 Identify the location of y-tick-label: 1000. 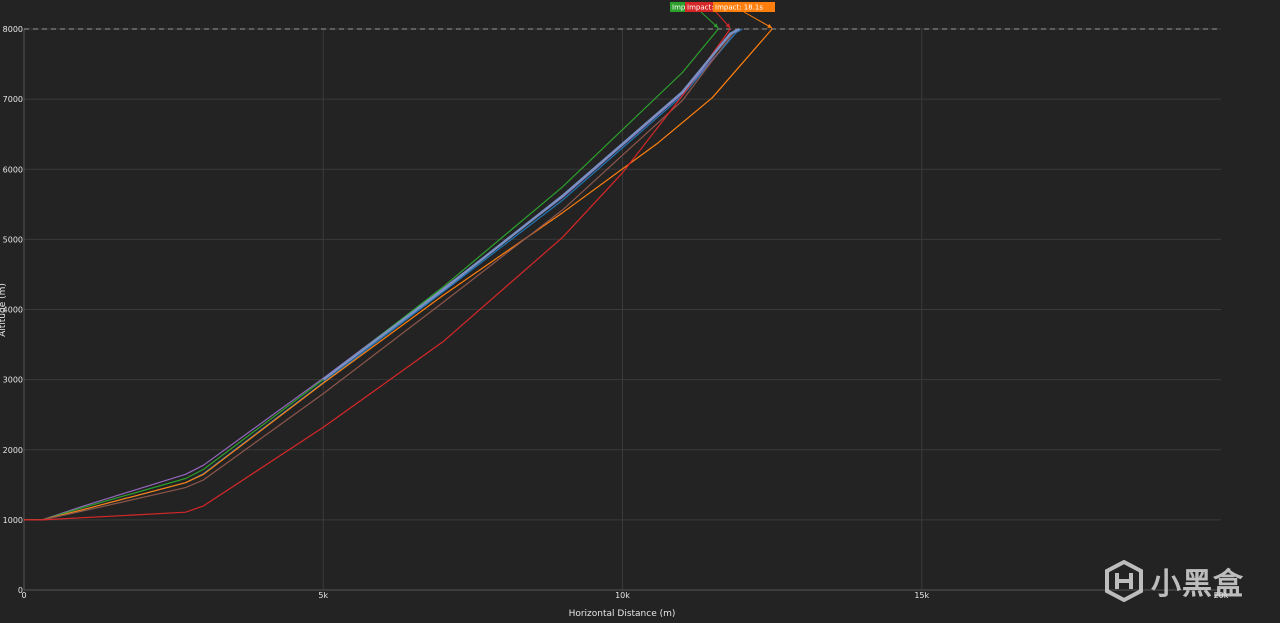
(13, 520).